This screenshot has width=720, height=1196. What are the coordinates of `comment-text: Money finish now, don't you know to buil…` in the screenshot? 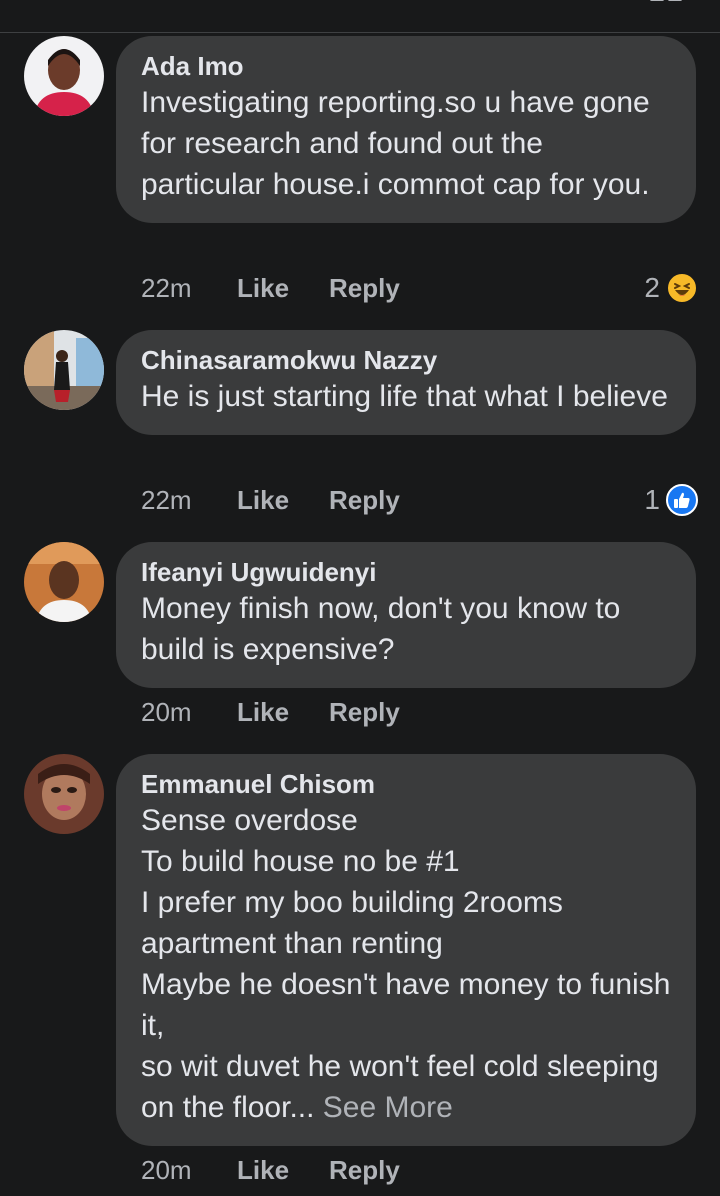 It's located at (385, 629).